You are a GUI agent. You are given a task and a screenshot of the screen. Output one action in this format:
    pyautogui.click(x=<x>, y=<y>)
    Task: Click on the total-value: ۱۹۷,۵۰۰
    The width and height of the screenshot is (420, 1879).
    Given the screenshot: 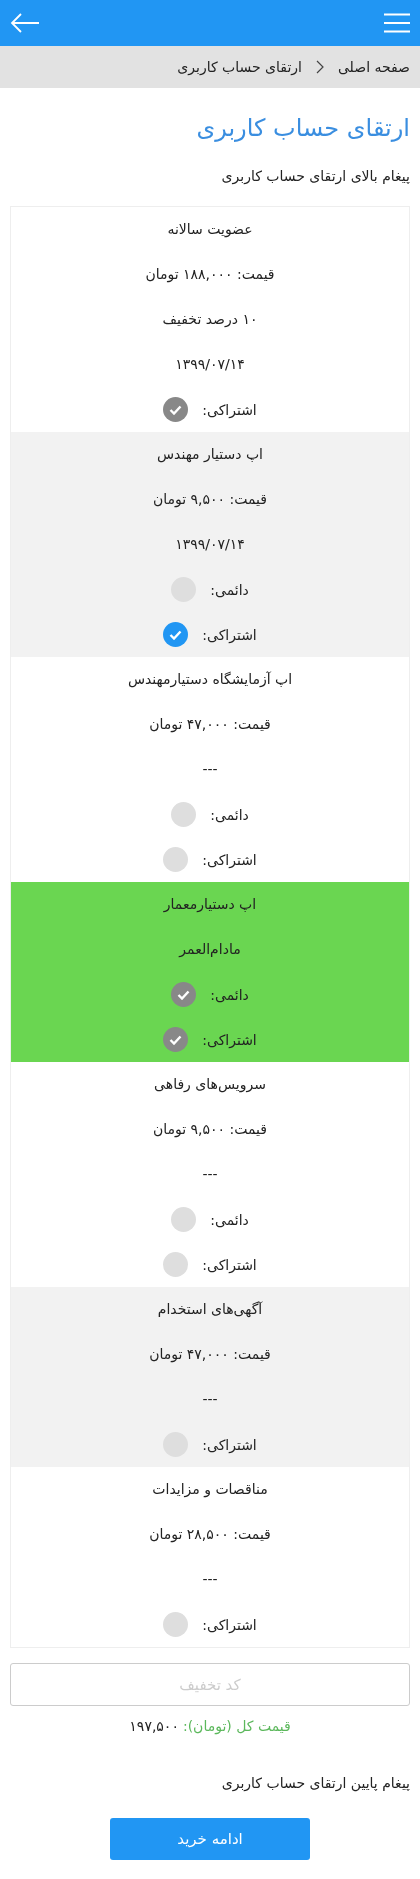 What is the action you would take?
    pyautogui.click(x=154, y=1726)
    